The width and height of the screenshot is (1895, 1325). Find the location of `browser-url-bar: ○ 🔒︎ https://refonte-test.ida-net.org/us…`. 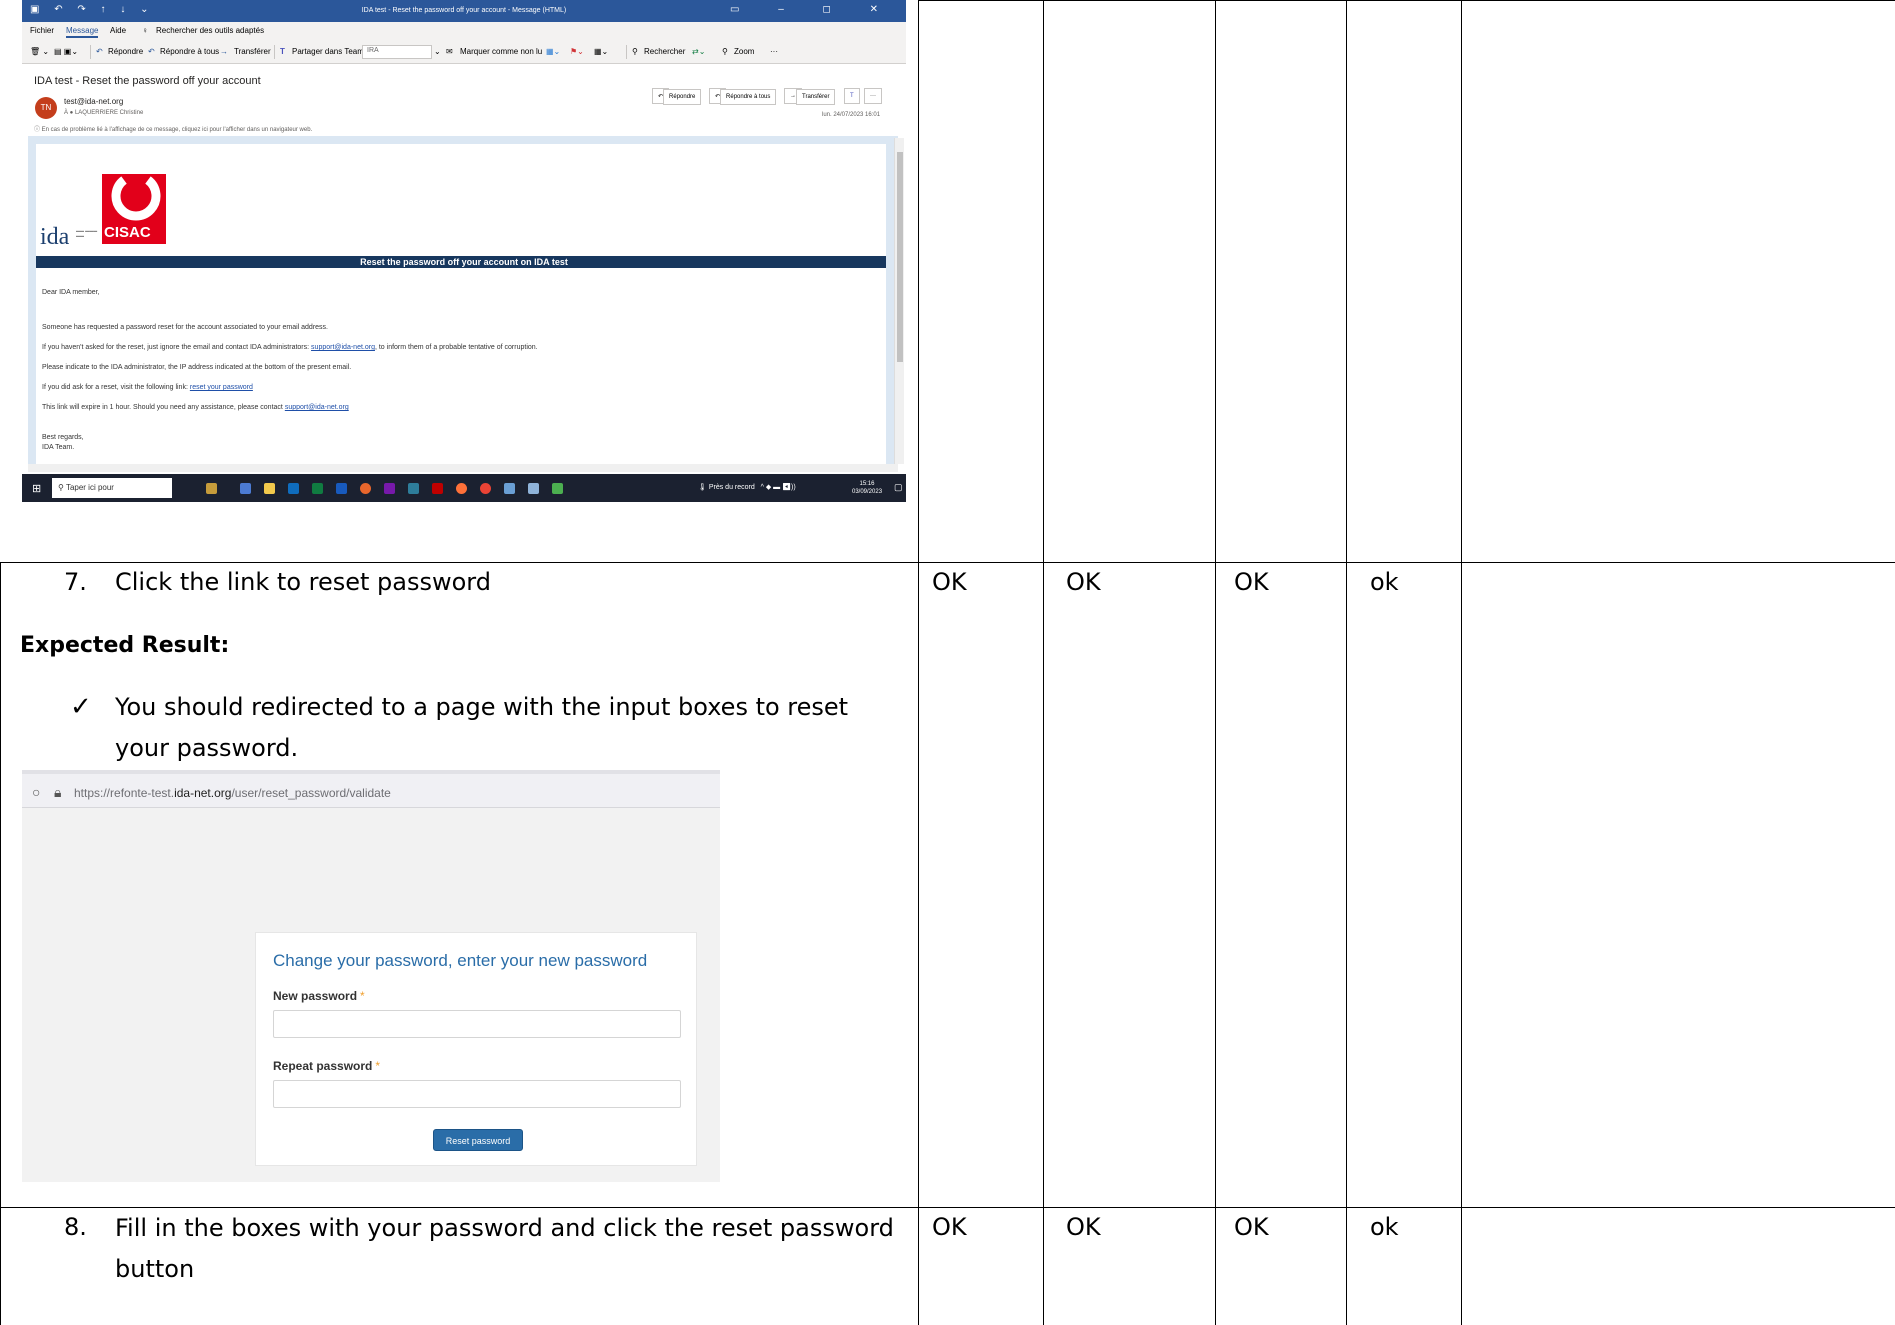

browser-url-bar: ○ 🔒︎ https://refonte-test.ida-net.org/us… is located at coordinates (371, 789).